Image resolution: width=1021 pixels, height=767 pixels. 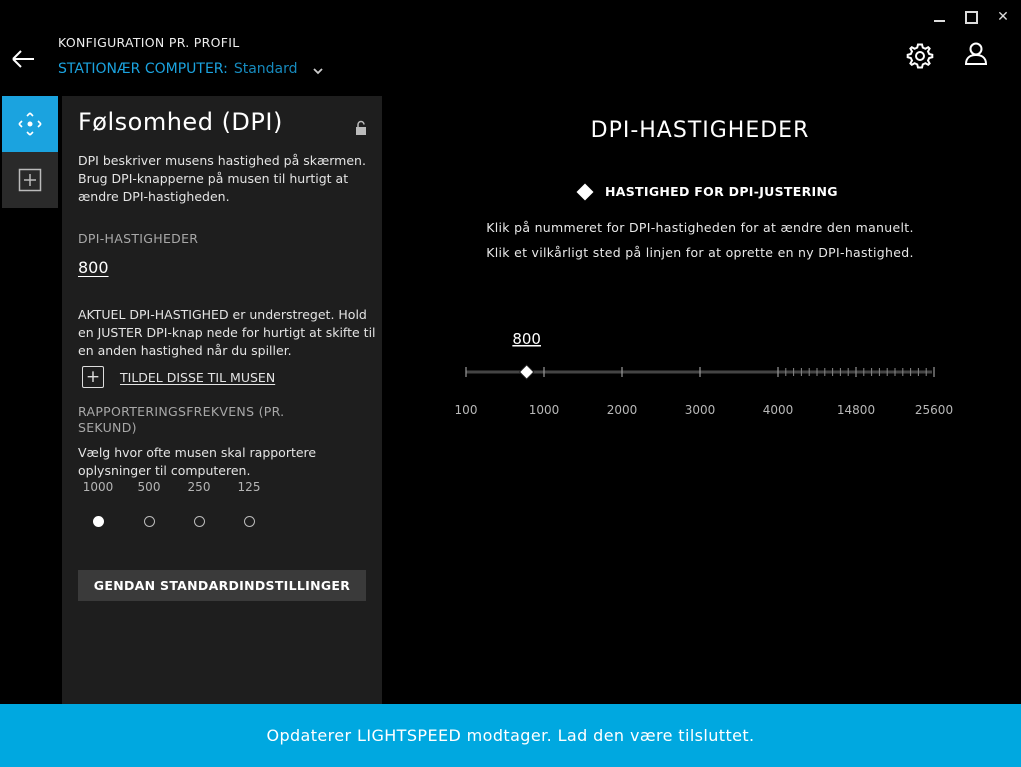 I want to click on rate-label: 125, so click(x=249, y=487).